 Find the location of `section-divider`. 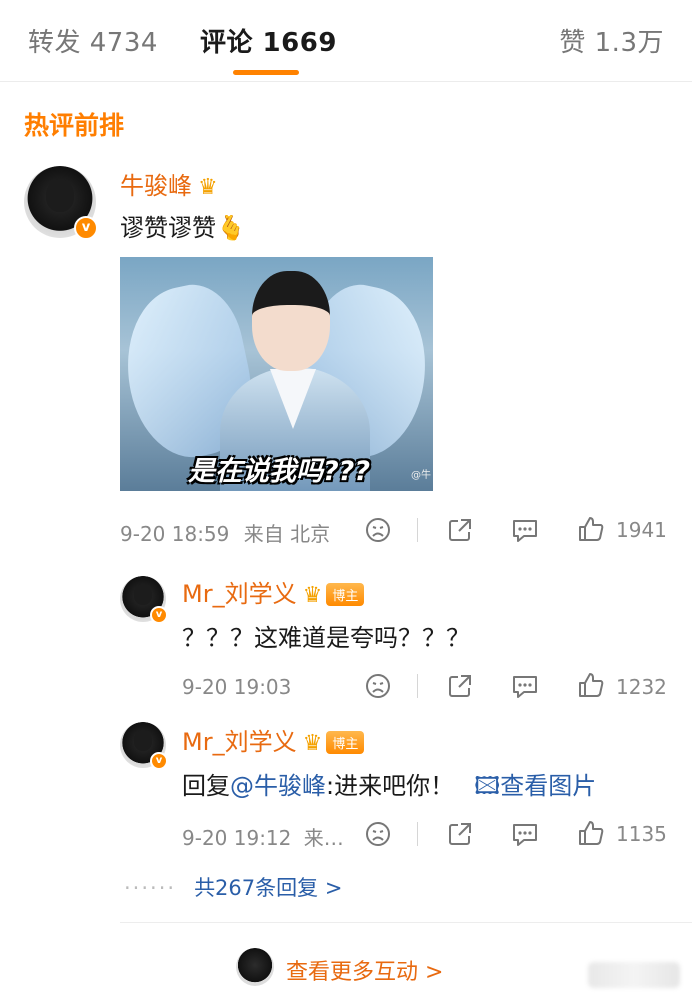

section-divider is located at coordinates (406, 922).